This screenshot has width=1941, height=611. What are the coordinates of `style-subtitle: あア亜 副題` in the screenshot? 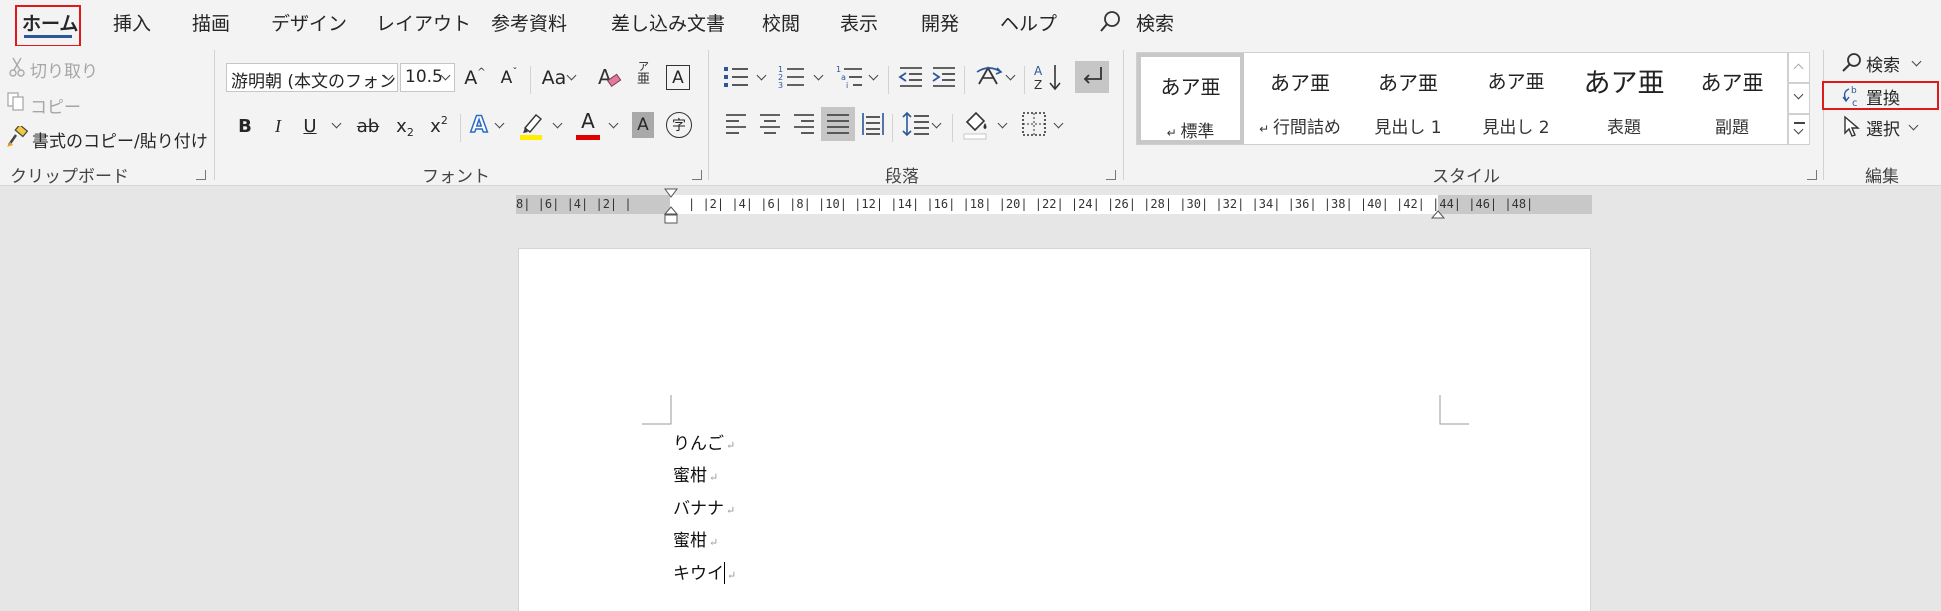 It's located at (1732, 98).